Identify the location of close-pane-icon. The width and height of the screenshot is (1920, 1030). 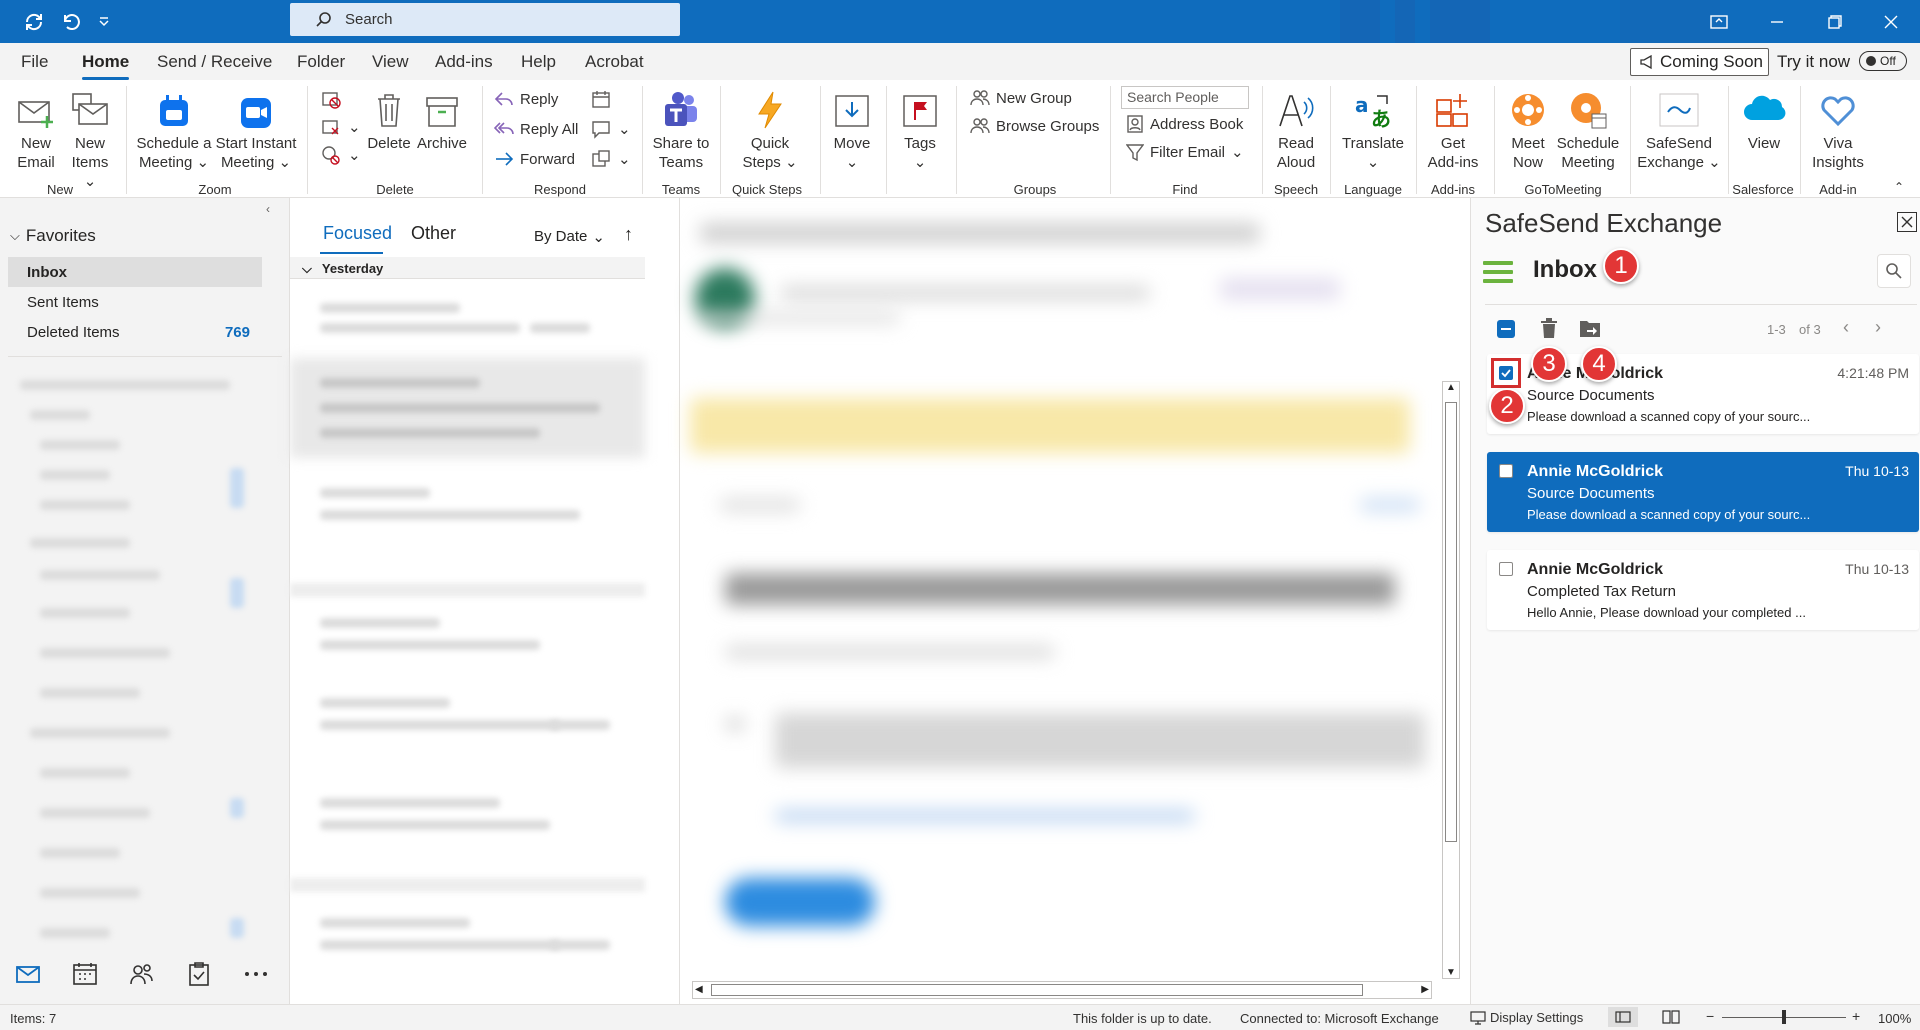
(1907, 222).